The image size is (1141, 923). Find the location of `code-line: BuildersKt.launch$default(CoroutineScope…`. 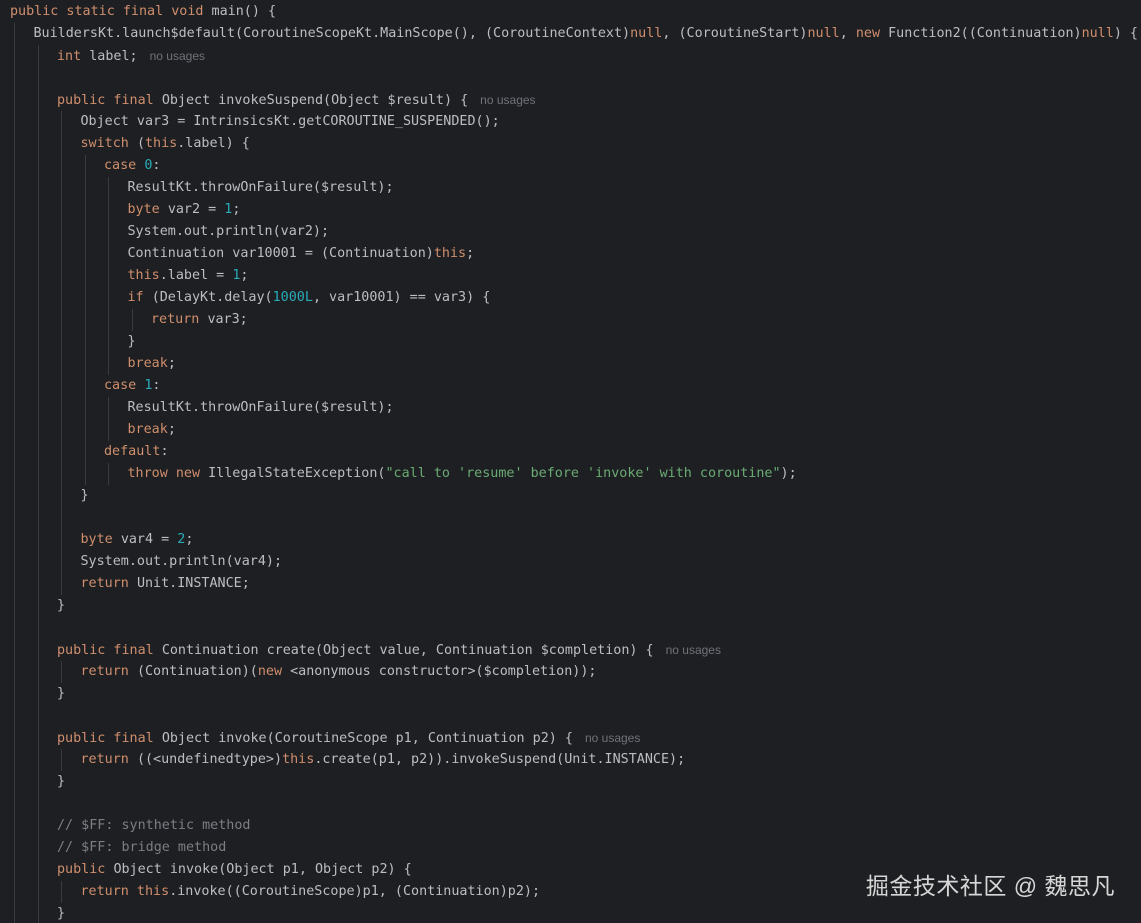

code-line: BuildersKt.launch$default(CoroutineScope… is located at coordinates (570, 34).